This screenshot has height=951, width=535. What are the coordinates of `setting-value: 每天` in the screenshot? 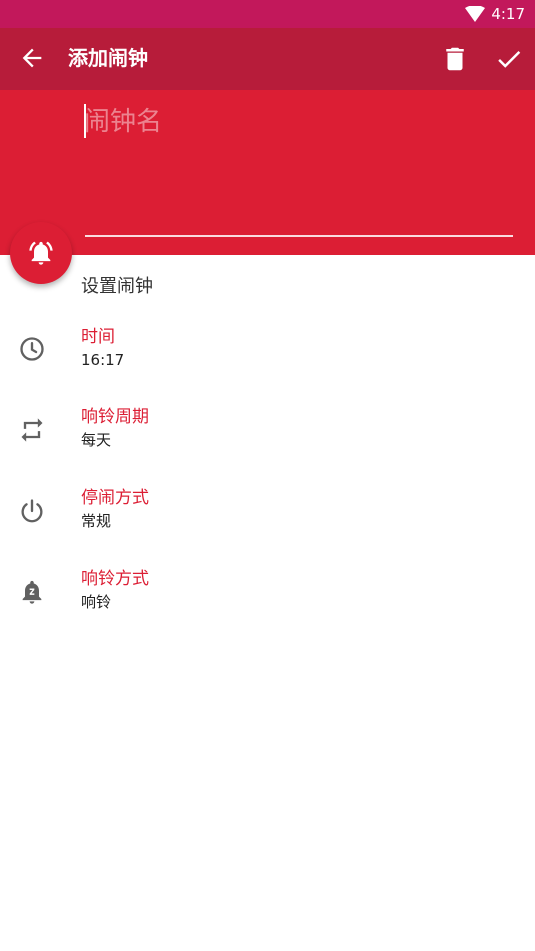 It's located at (96, 440).